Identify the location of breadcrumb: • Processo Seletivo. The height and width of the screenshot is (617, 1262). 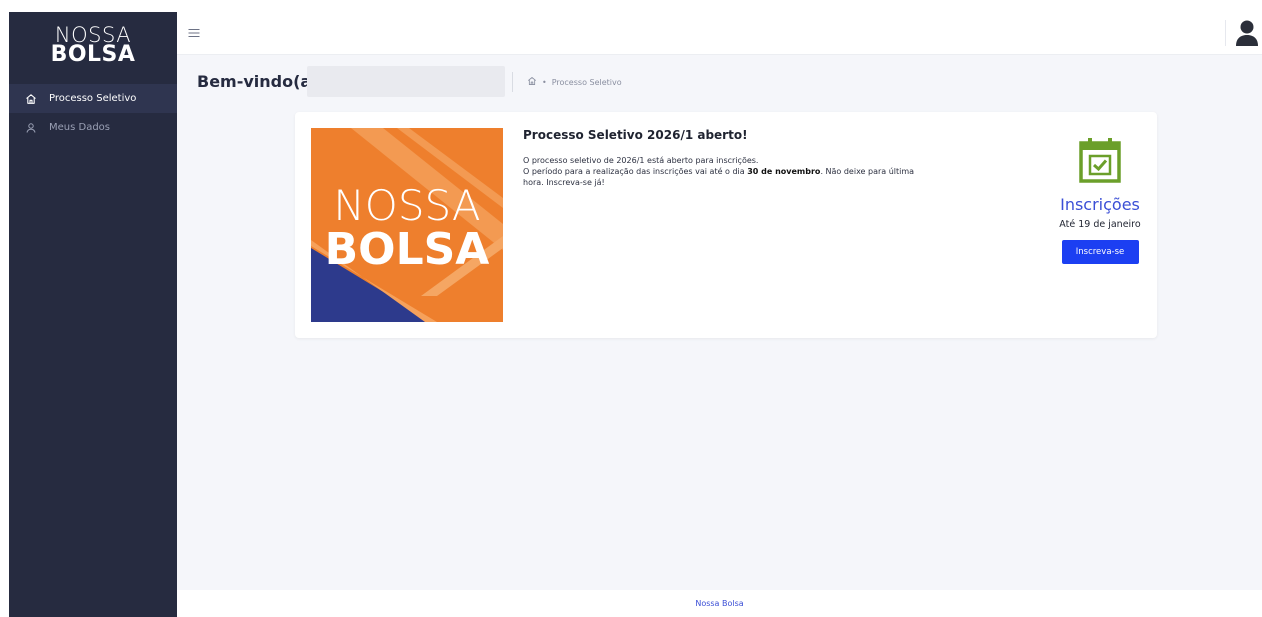
(574, 82).